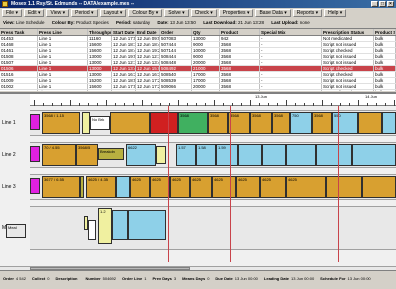 Image resolution: width=396 pixels, height=289 pixels. Describe the element at coordinates (206, 68) in the screenshot. I see `table-cell: 21000` at that location.